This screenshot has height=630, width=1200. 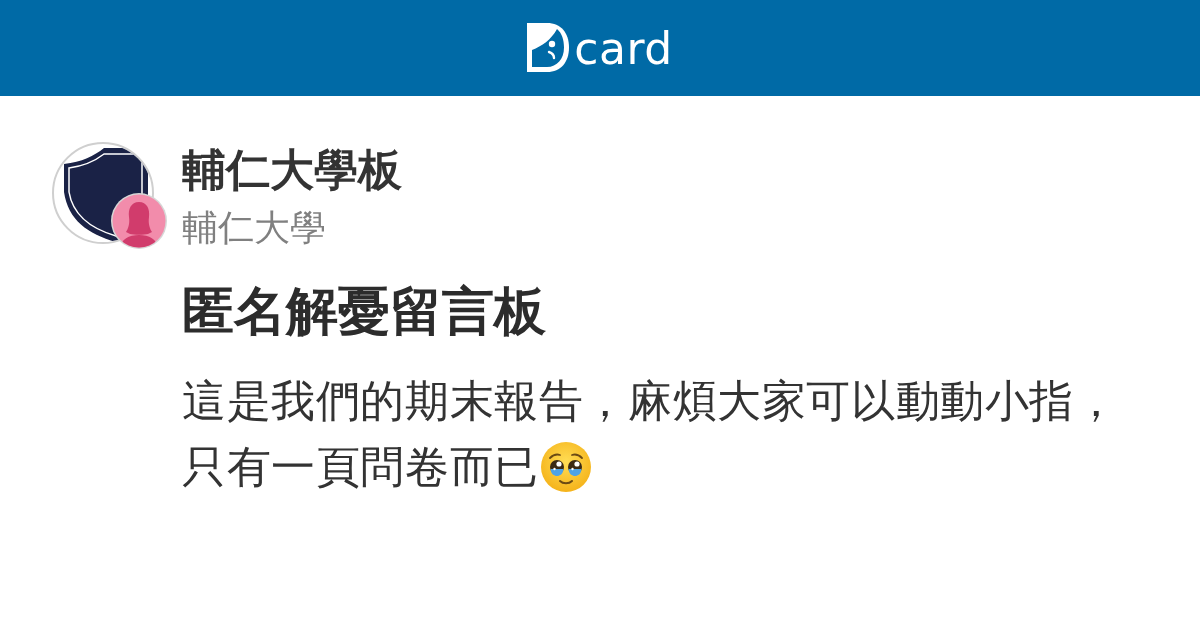 What do you see at coordinates (254, 228) in the screenshot?
I see `author-school: 輔仁大學` at bounding box center [254, 228].